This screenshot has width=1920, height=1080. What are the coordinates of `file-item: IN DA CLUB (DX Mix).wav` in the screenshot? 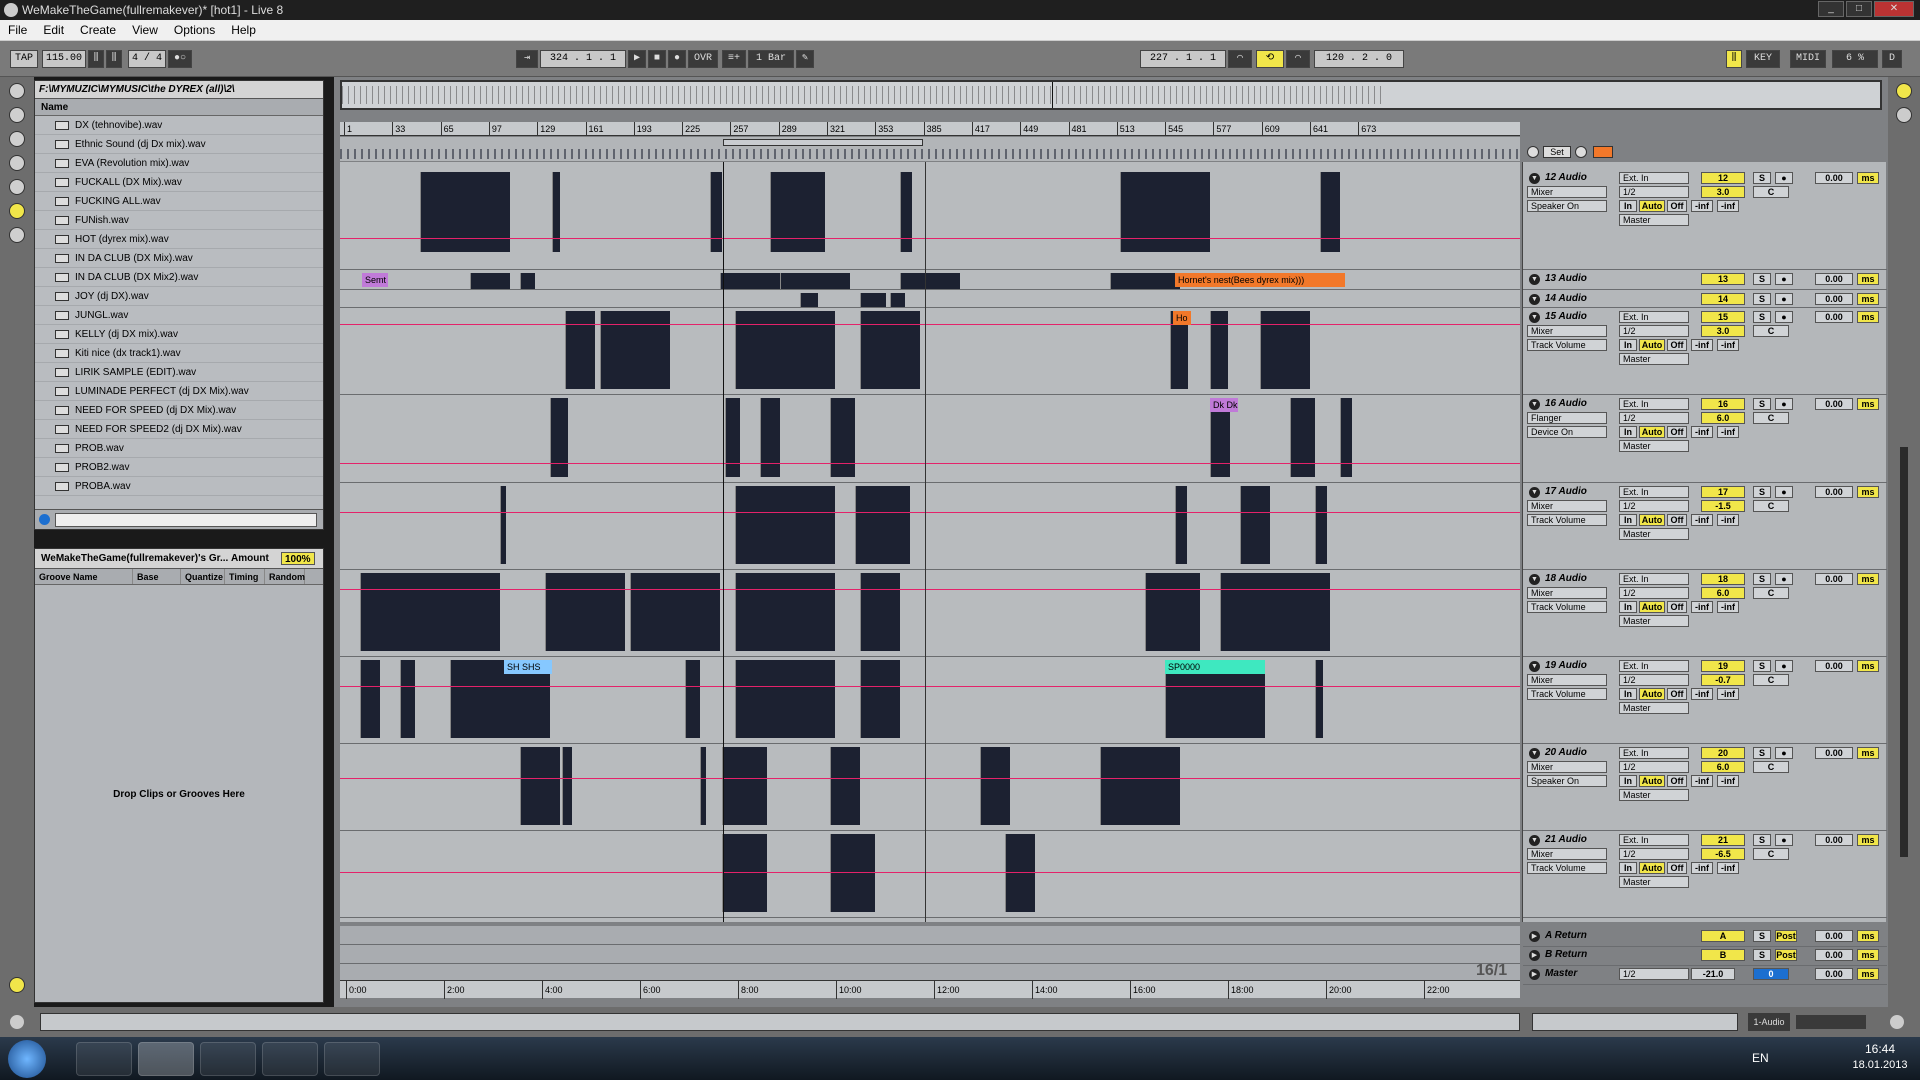 It's located at (179, 258).